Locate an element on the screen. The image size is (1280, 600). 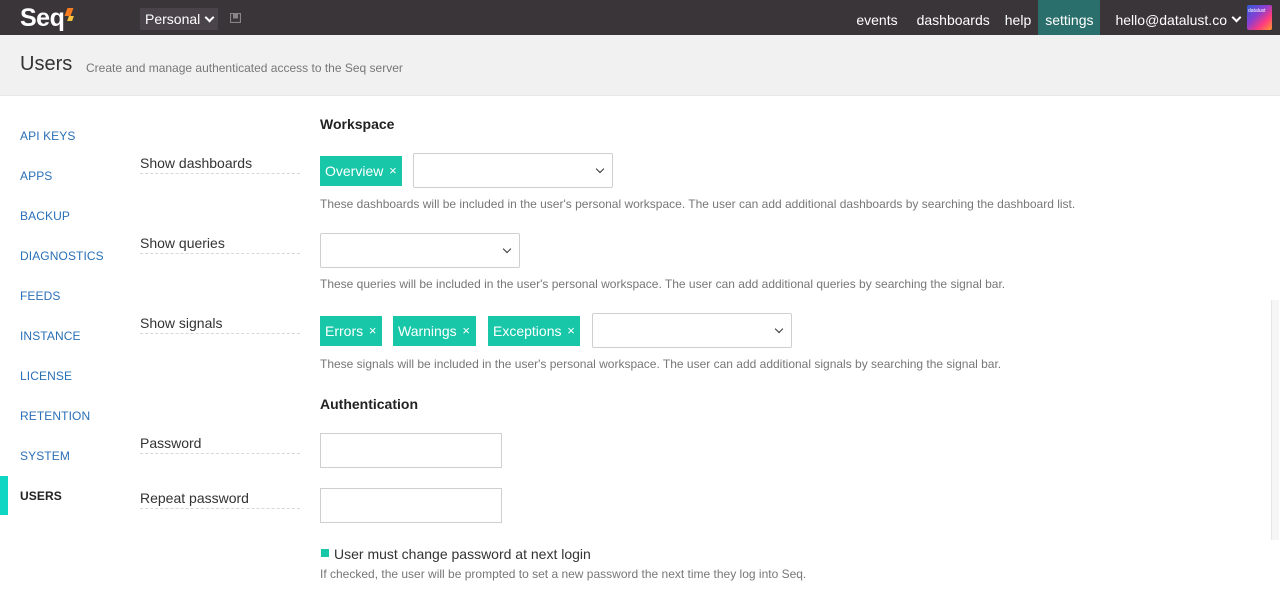
nav-dashboards: dashboards is located at coordinates (953, 17).